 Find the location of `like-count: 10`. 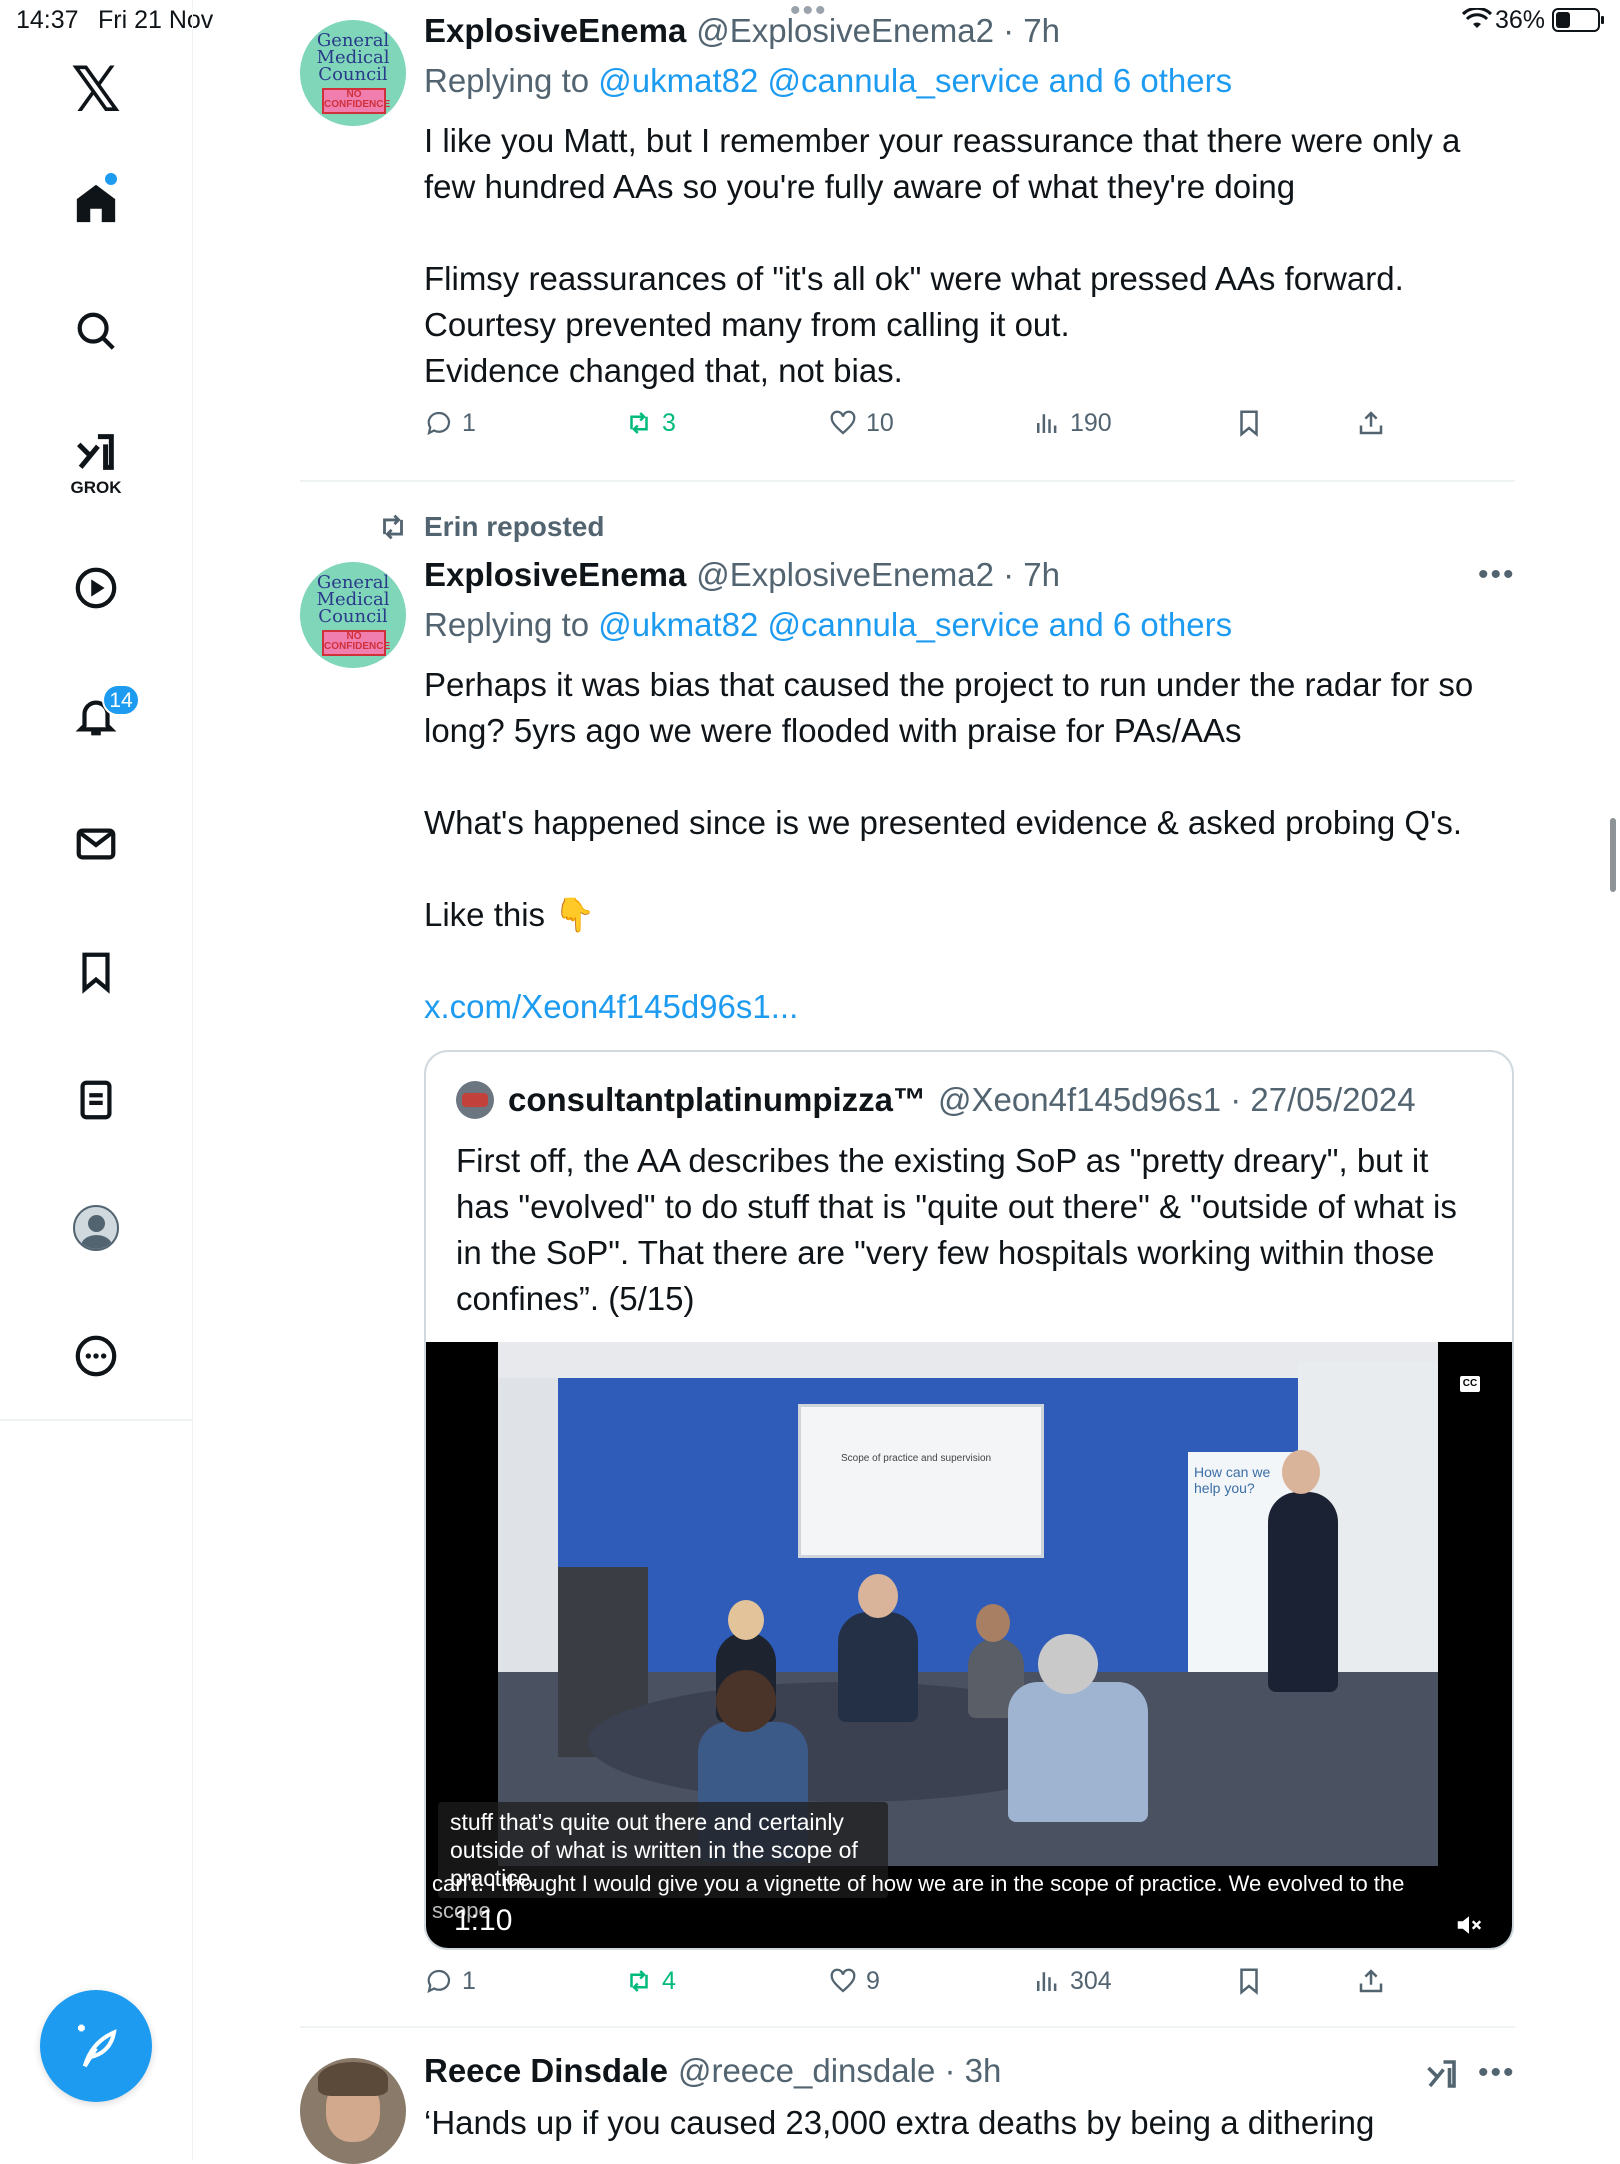

like-count: 10 is located at coordinates (880, 422).